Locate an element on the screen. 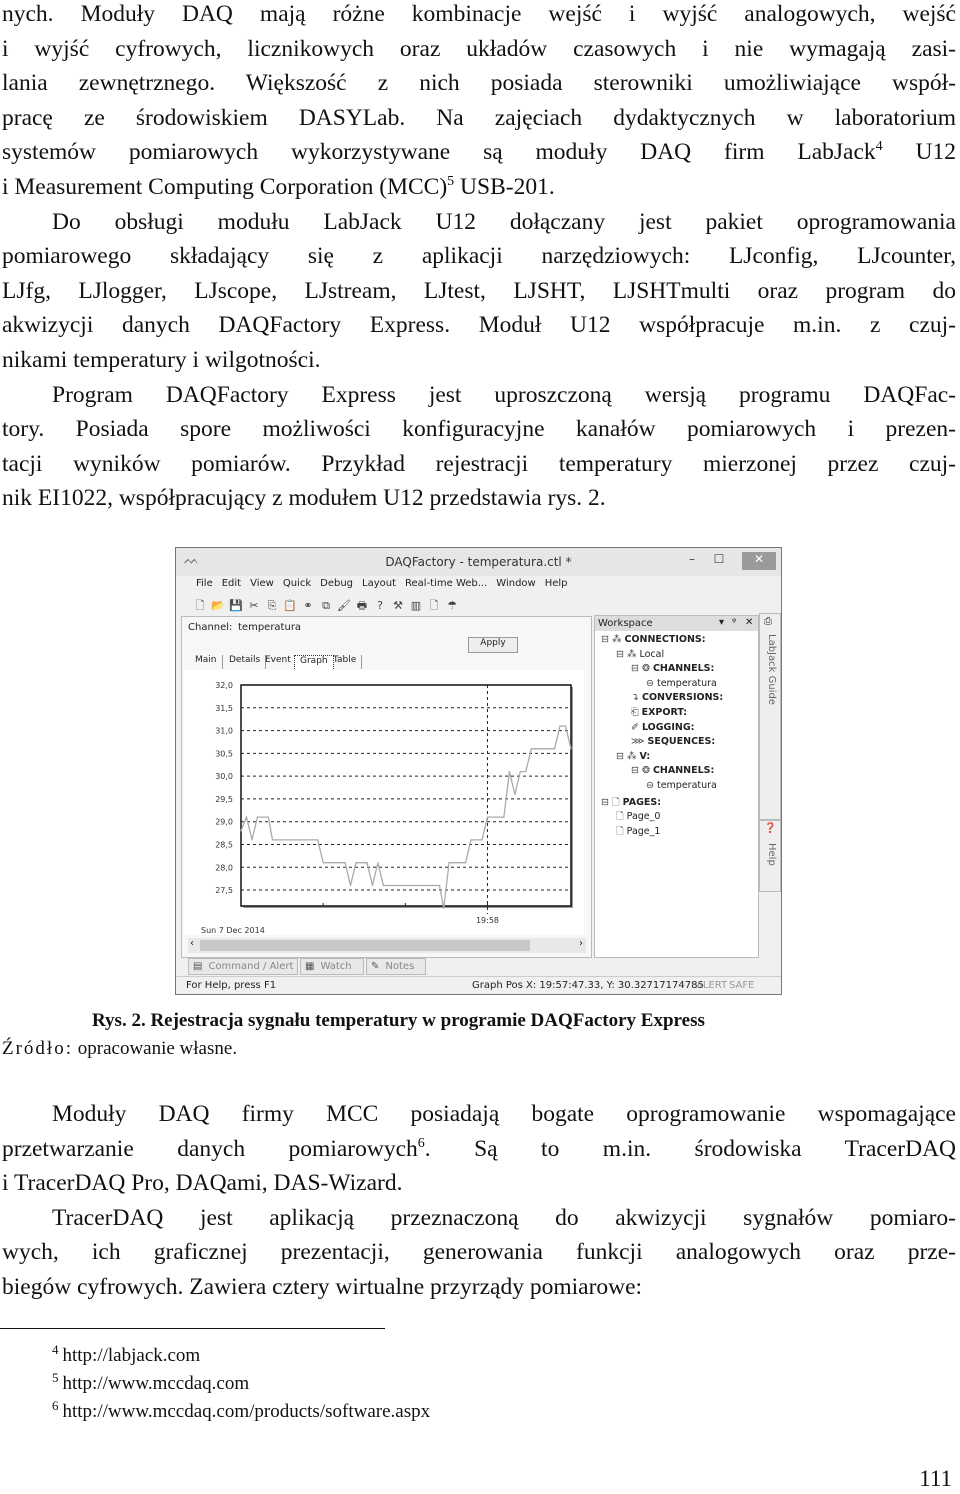  menu-item-file: File is located at coordinates (204, 583).